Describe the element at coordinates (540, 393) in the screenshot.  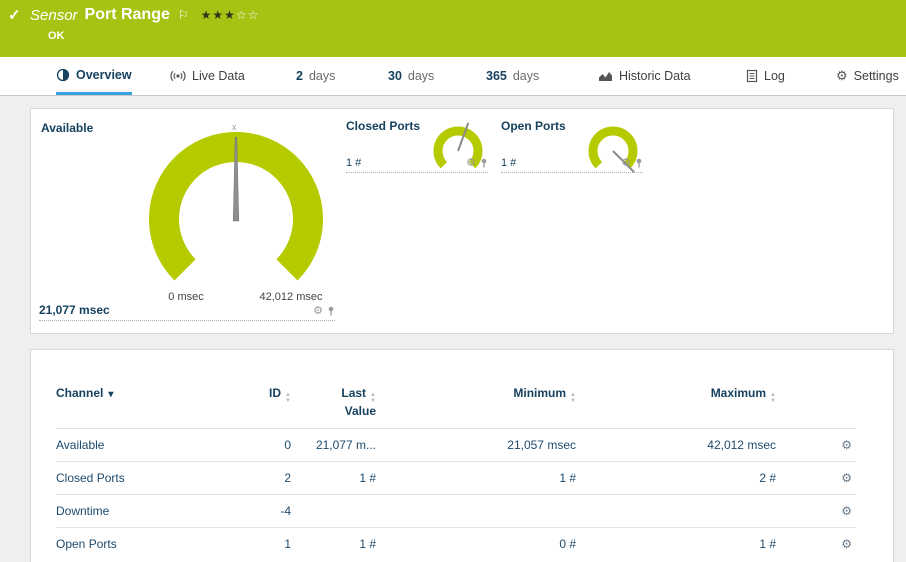
I see `column-label: Minimum` at that location.